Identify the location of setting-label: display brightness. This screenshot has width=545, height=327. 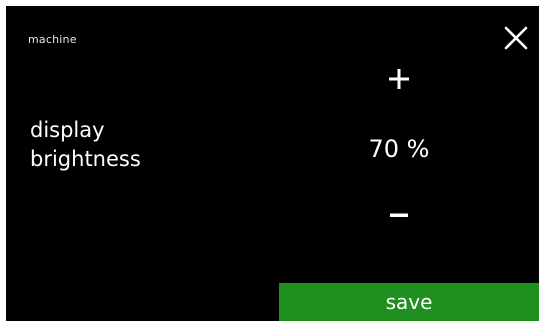
(130, 145).